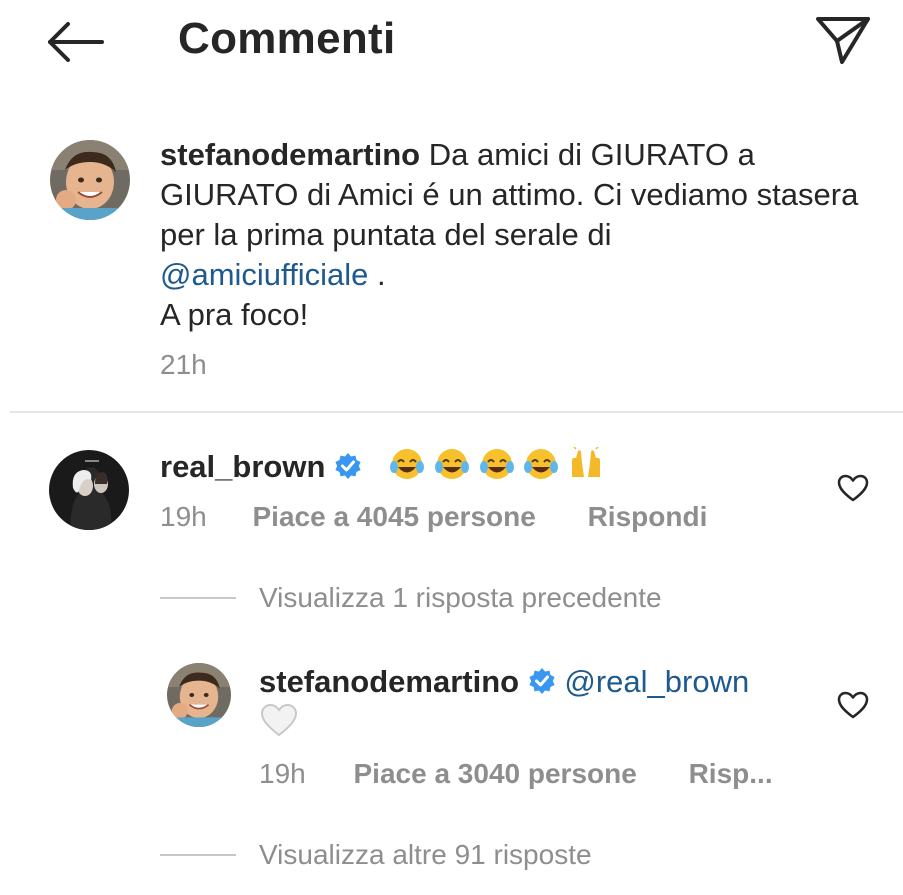 The image size is (903, 895). I want to click on paper-plane-icon, so click(843, 40).